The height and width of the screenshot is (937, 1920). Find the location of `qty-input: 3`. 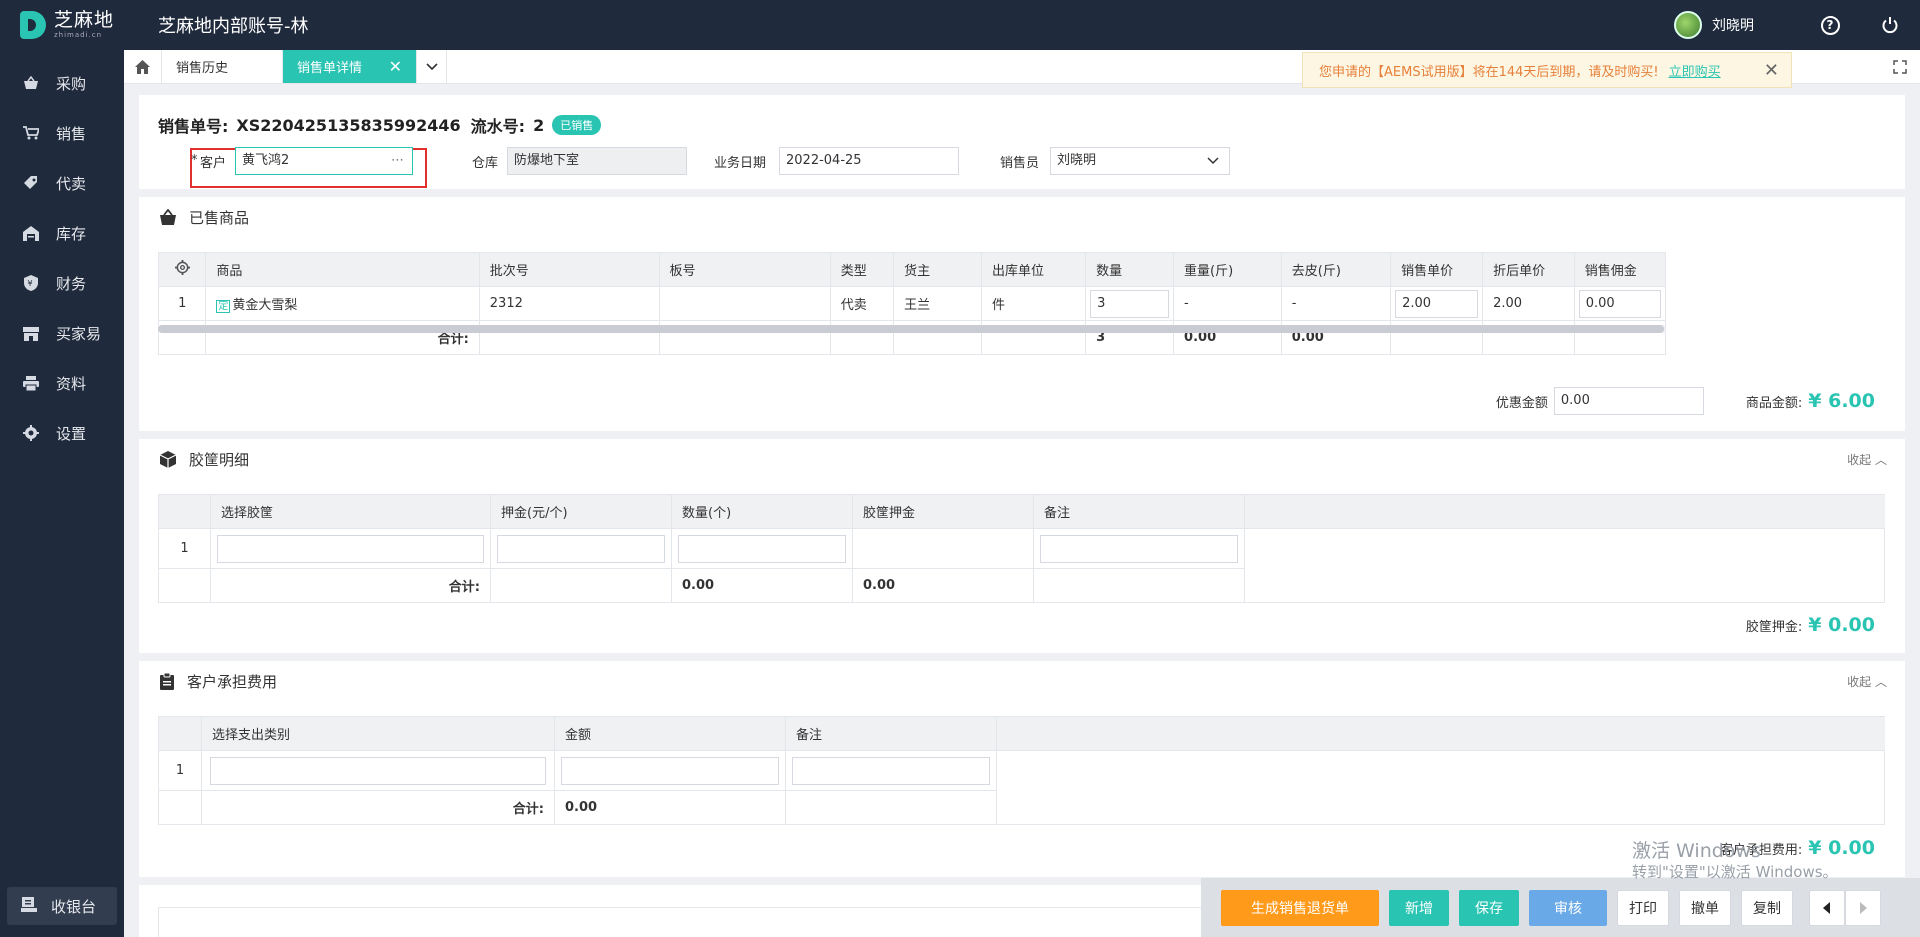

qty-input: 3 is located at coordinates (1130, 303).